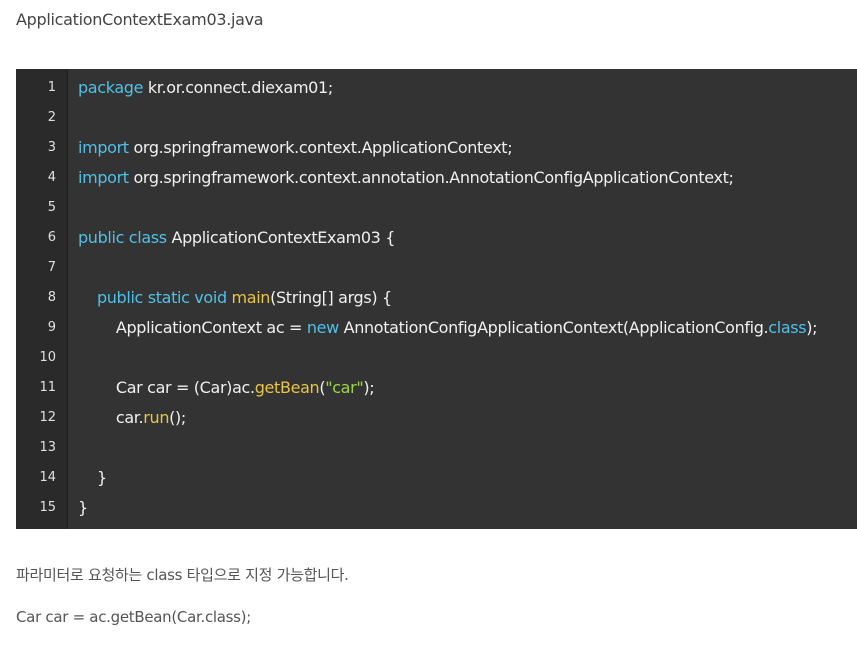  What do you see at coordinates (47, 447) in the screenshot?
I see `line-number: 13` at bounding box center [47, 447].